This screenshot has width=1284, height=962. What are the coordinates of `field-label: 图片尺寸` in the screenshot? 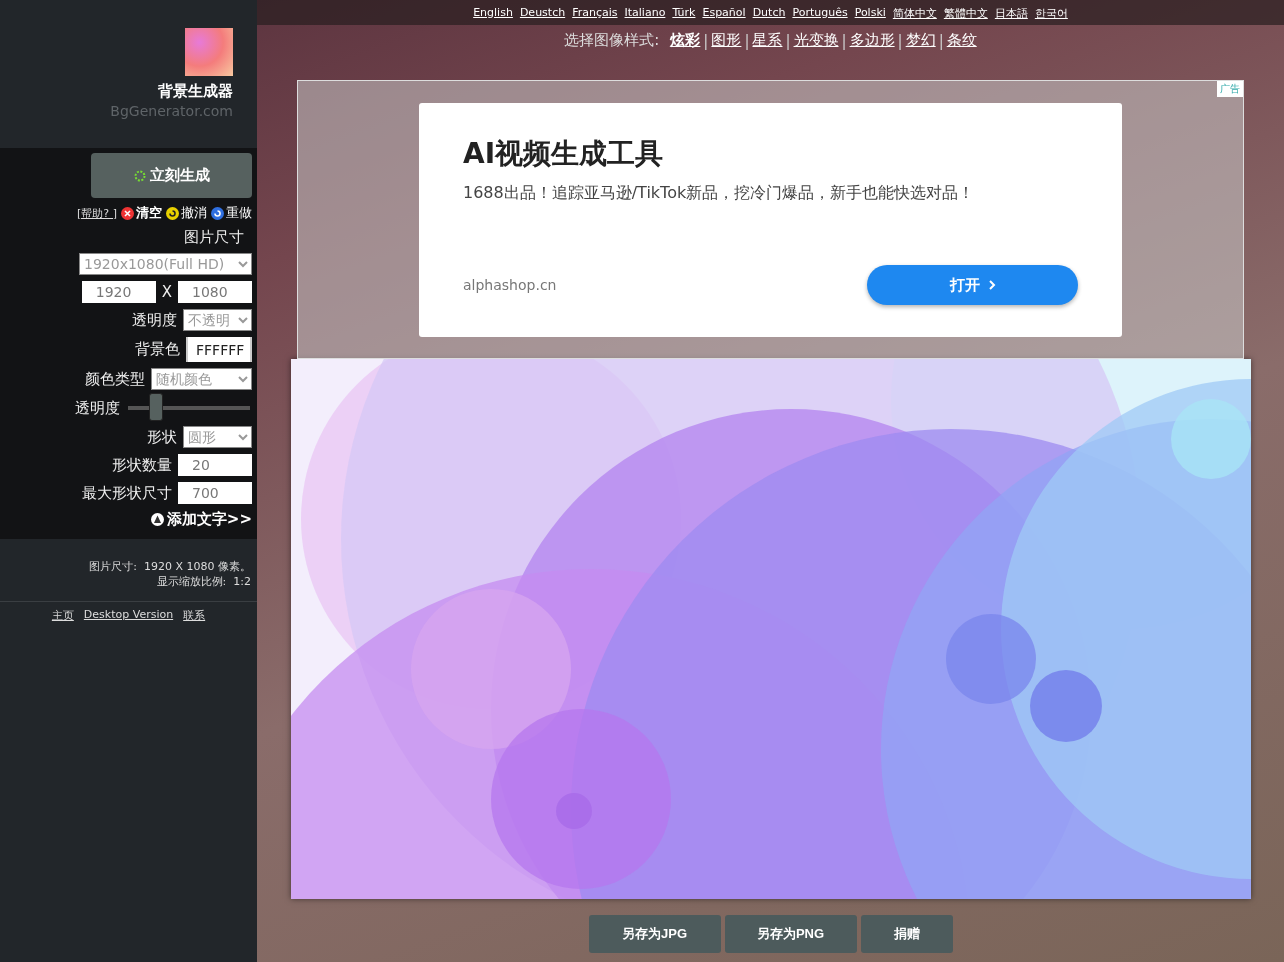 It's located at (214, 237).